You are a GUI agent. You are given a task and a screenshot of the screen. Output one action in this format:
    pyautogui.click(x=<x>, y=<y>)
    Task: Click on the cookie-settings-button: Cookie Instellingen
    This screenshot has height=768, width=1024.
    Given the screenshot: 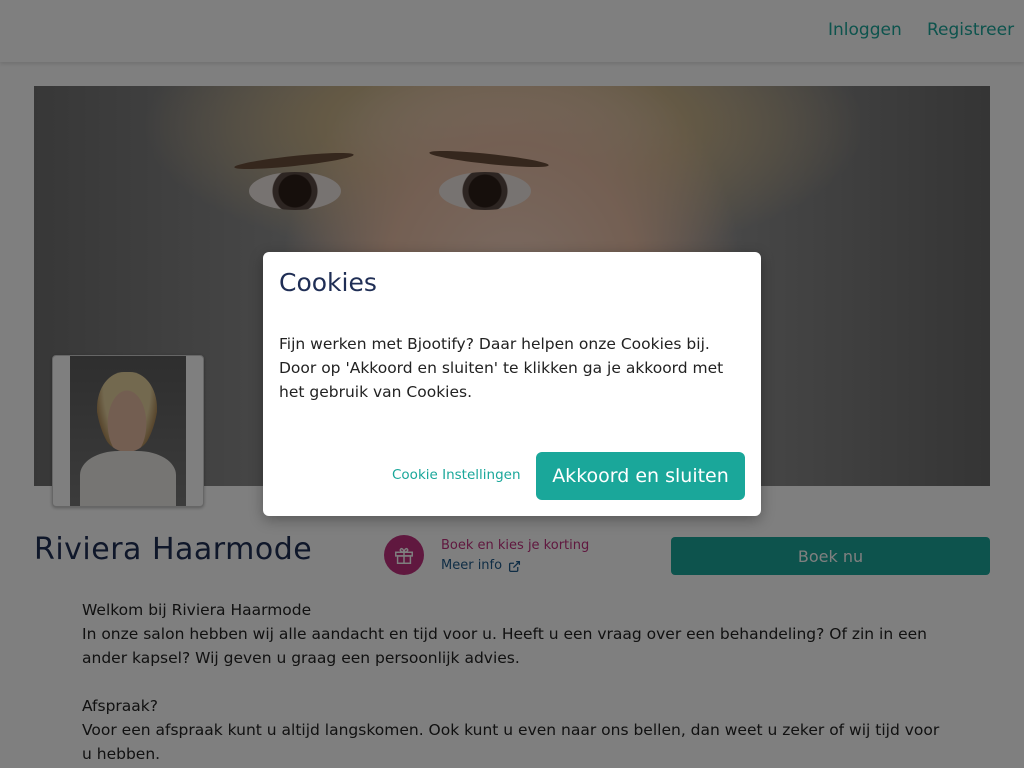 What is the action you would take?
    pyautogui.click(x=456, y=475)
    